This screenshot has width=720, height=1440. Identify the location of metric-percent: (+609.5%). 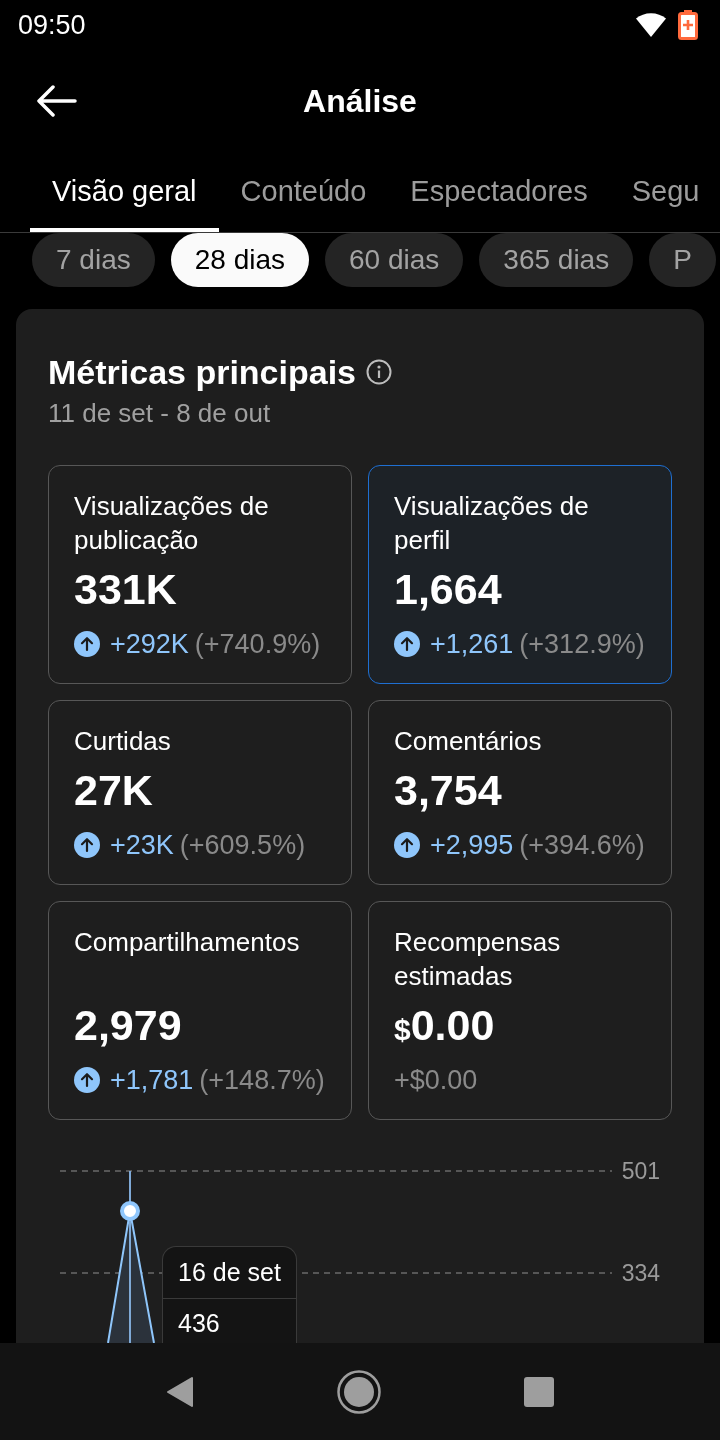
(242, 845).